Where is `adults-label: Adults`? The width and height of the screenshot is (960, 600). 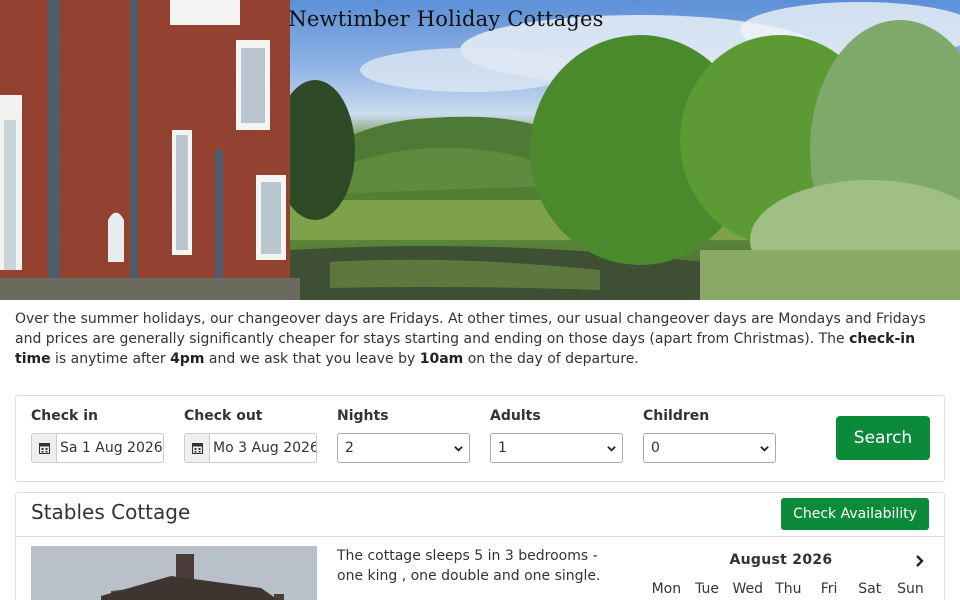
adults-label: Adults is located at coordinates (515, 416).